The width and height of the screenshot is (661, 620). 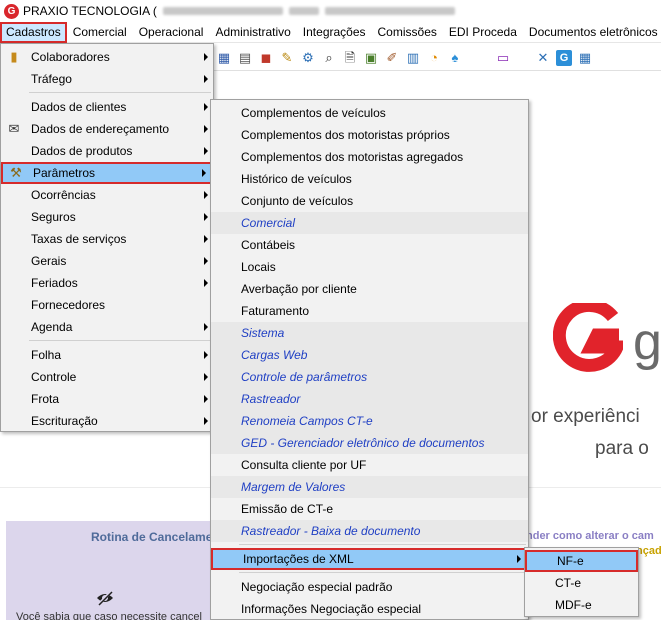 What do you see at coordinates (105, 598) in the screenshot?
I see `eye-off-icon` at bounding box center [105, 598].